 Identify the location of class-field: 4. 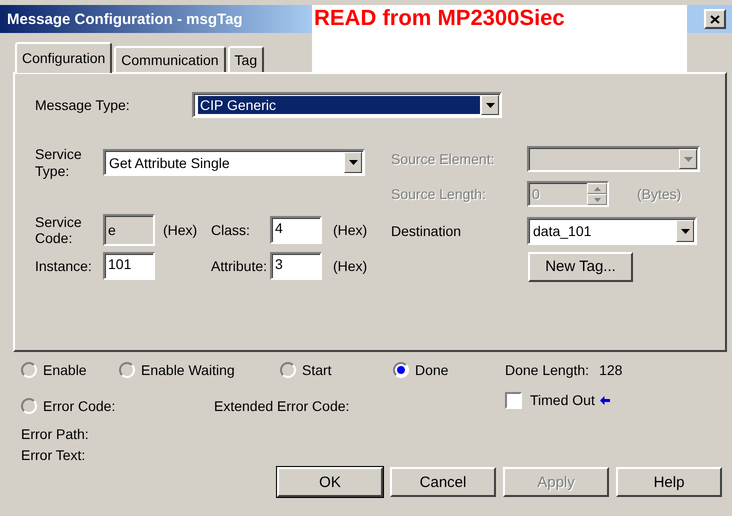
(296, 230).